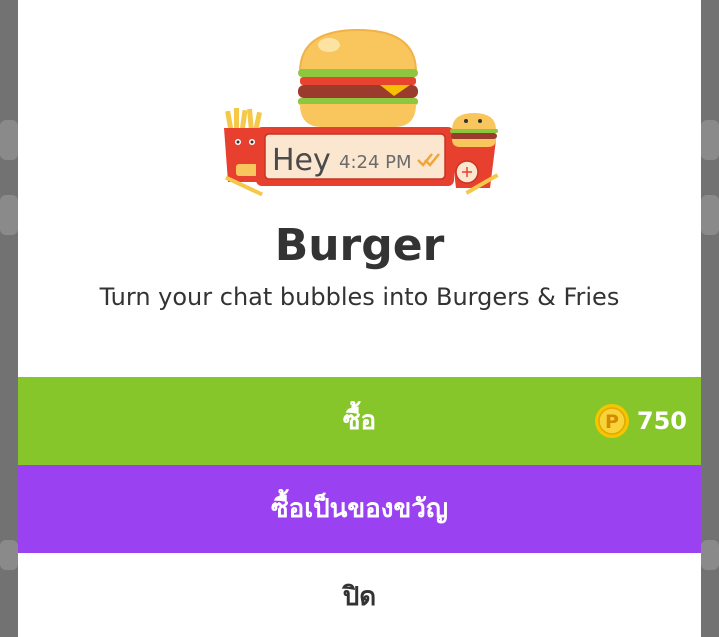 The width and height of the screenshot is (719, 637). I want to click on p-coin-icon: P, so click(611, 421).